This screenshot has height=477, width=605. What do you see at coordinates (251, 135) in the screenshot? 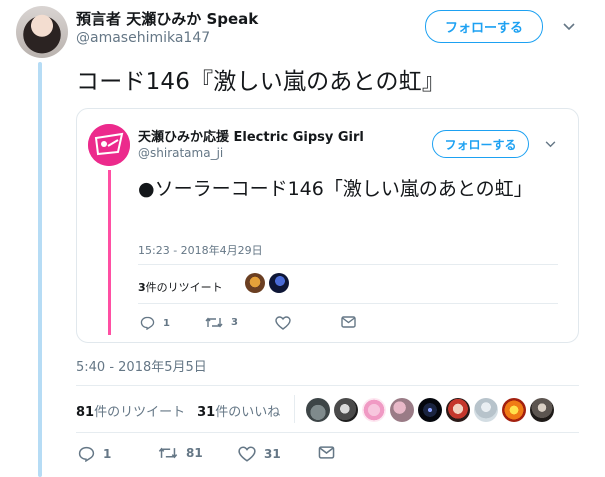
I see `quoted-author-name: 天瀬ひみか応援 Electric Gipsy Girl` at bounding box center [251, 135].